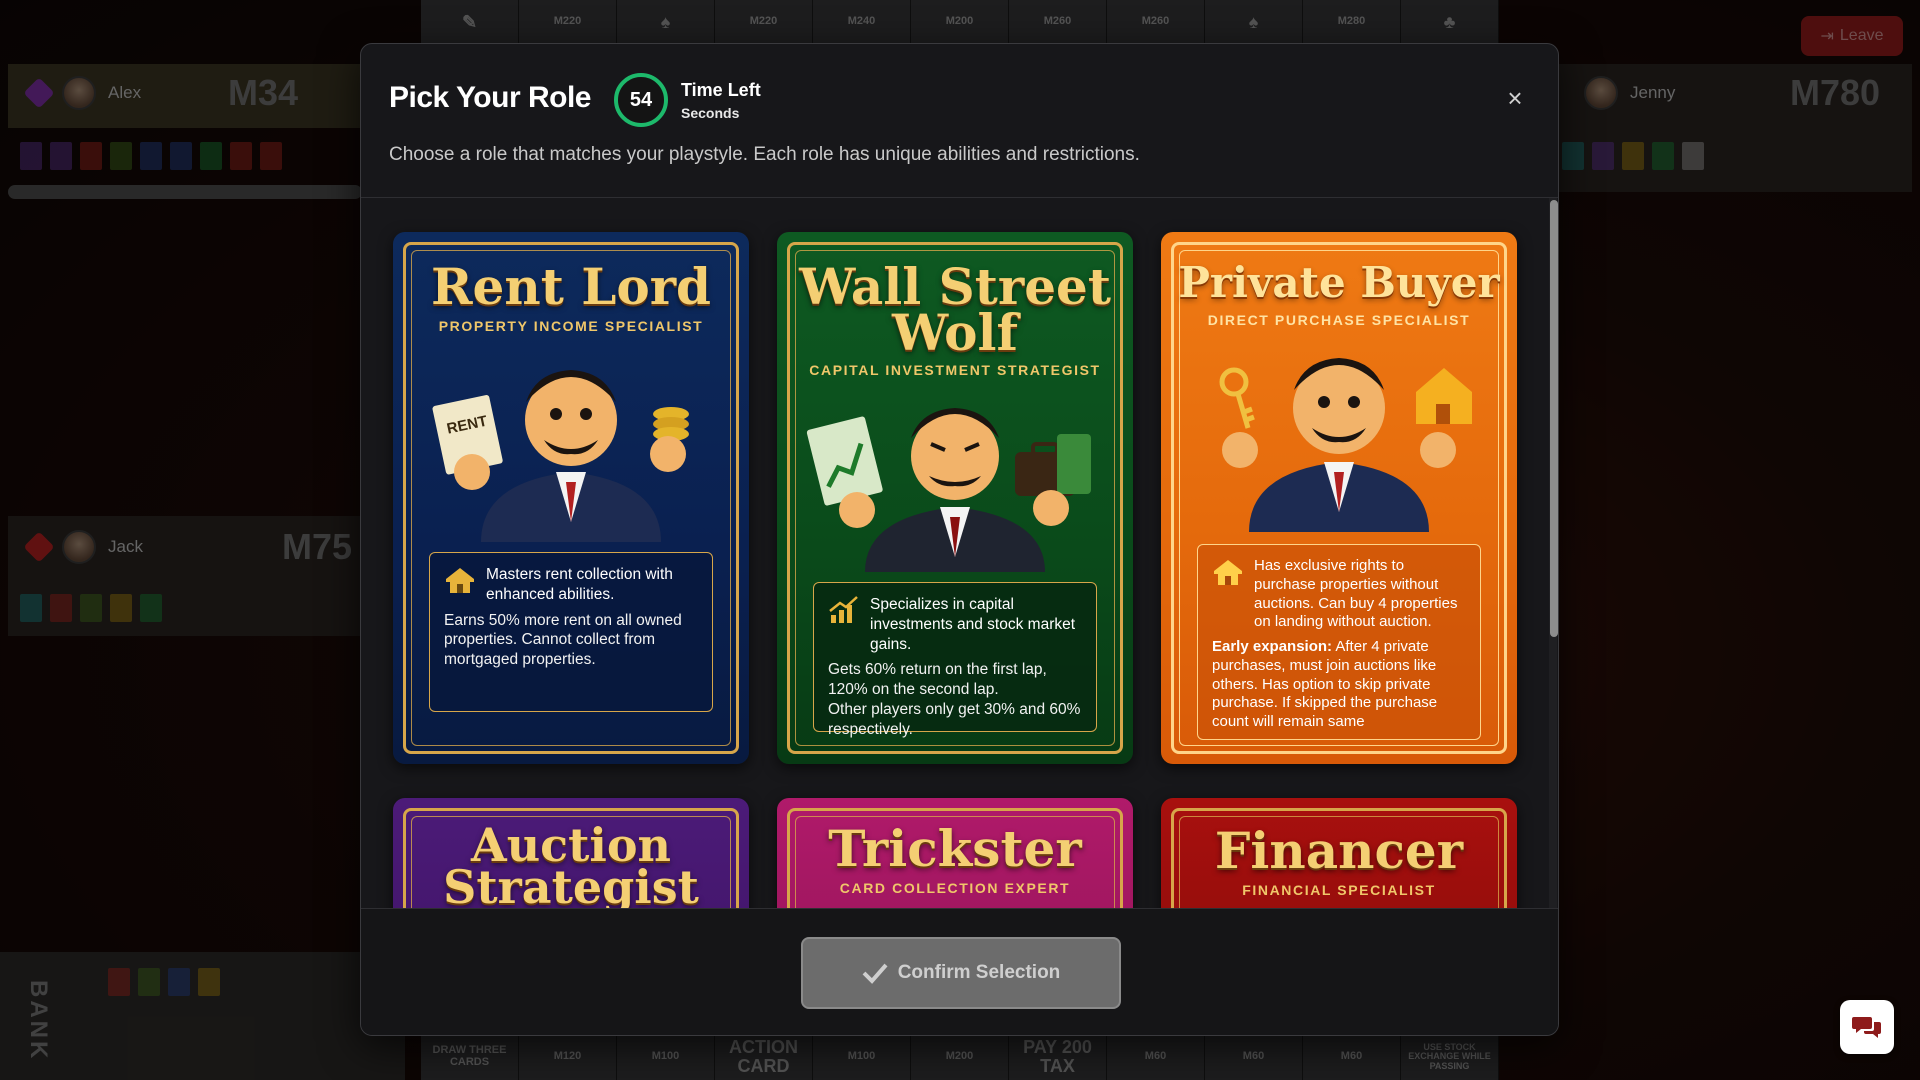  Describe the element at coordinates (571, 884) in the screenshot. I see `role-title-line2: Strategist` at that location.